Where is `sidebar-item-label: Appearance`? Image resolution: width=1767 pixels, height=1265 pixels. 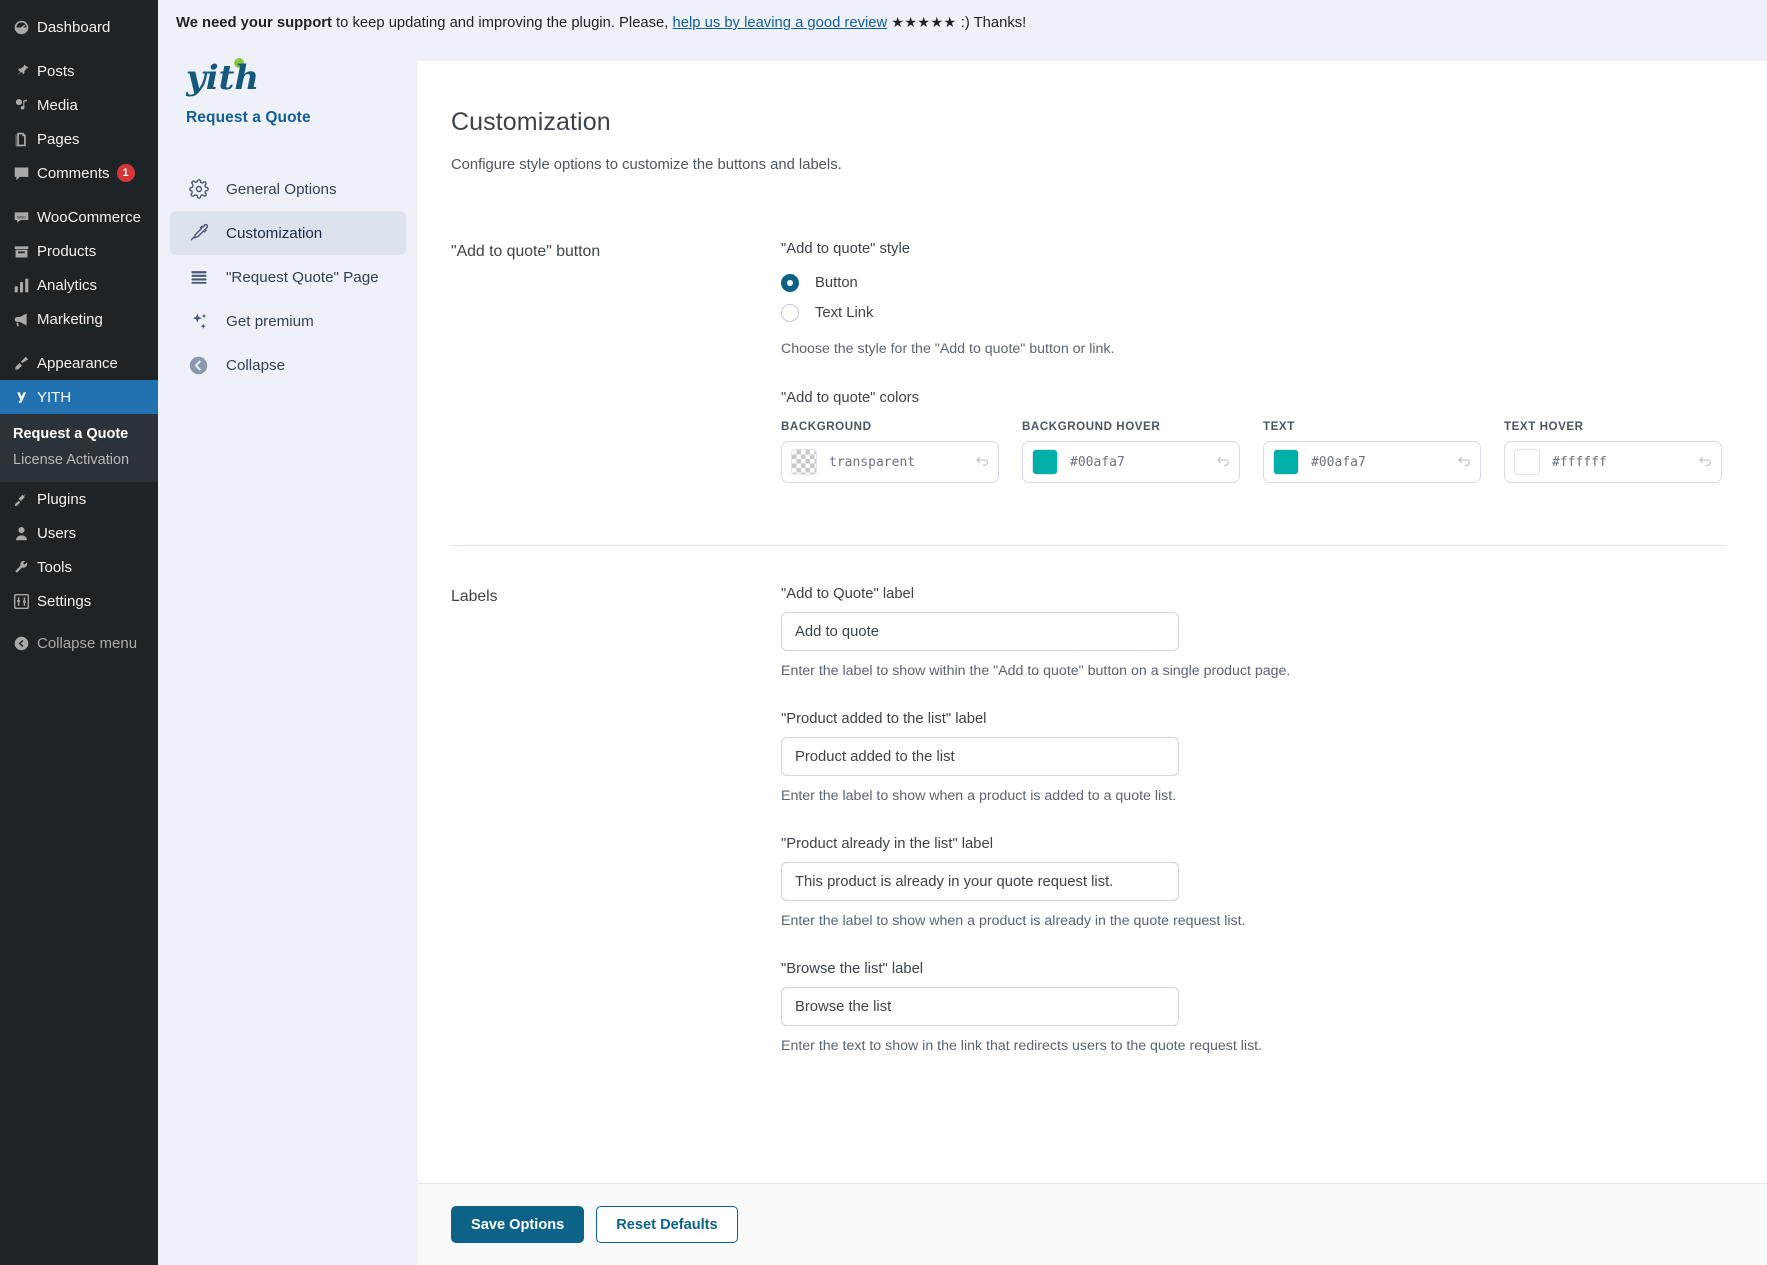
sidebar-item-label: Appearance is located at coordinates (77, 363).